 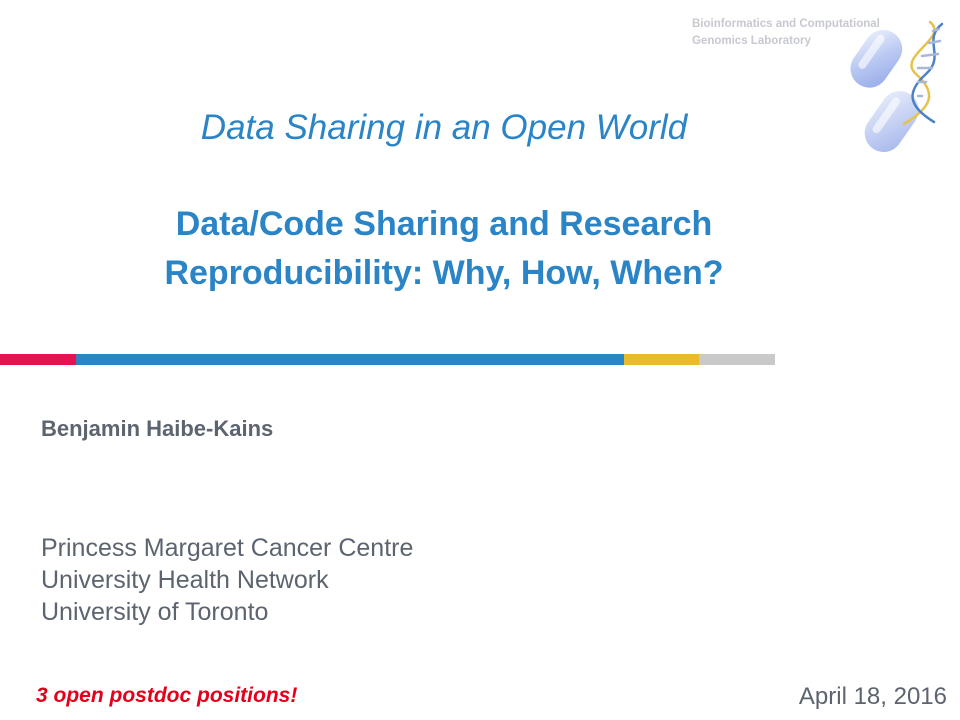 I want to click on presentation-date: April 18, 2016, so click(x=872, y=696).